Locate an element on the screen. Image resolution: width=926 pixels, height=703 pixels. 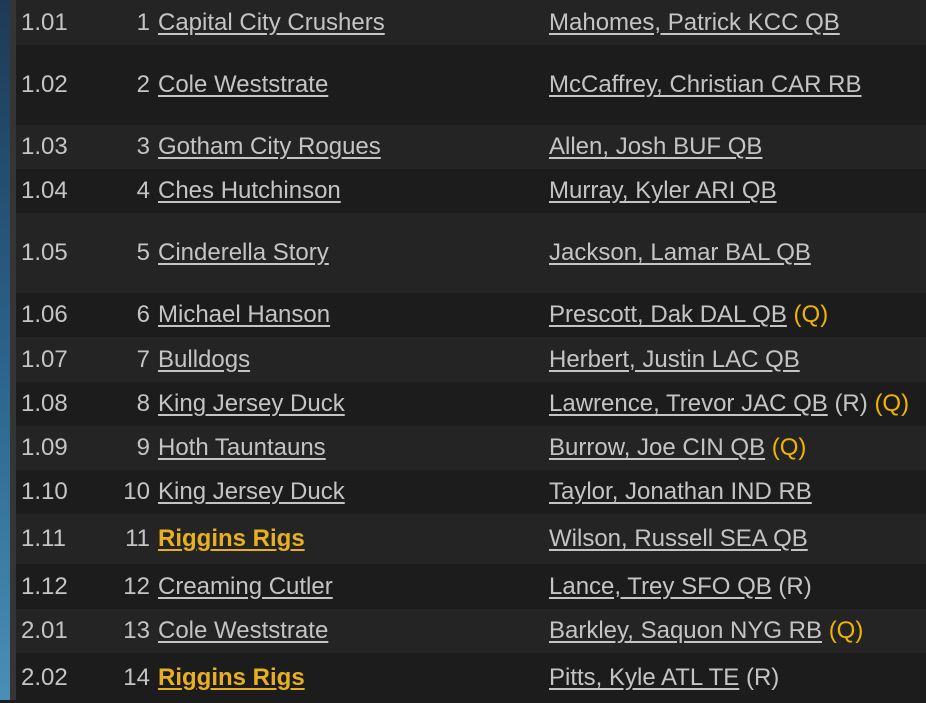
player-cell: Herbert, Justin LAC QB is located at coordinates (674, 360).